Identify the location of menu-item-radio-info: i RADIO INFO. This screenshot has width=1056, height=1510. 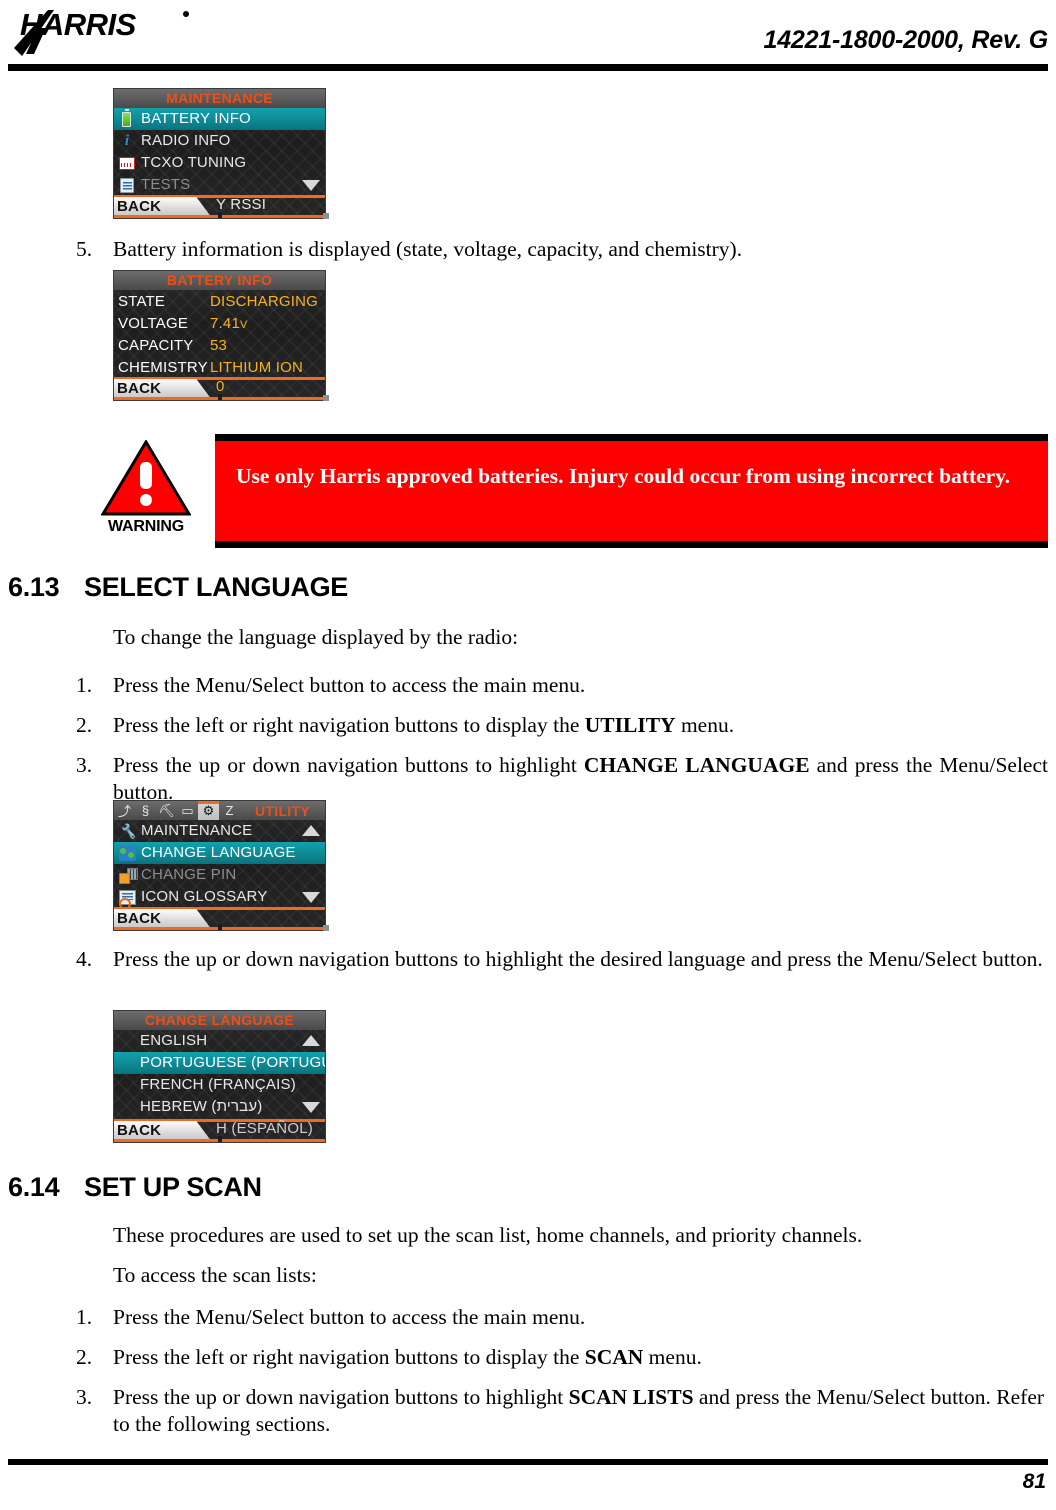
(219, 141).